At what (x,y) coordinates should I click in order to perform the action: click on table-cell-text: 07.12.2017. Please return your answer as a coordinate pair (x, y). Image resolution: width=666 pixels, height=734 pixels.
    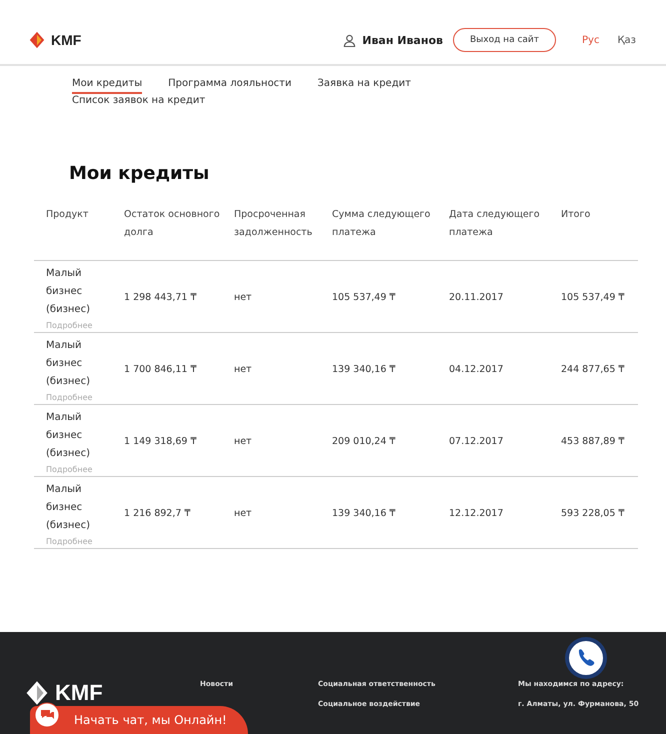
    Looking at the image, I should click on (476, 441).